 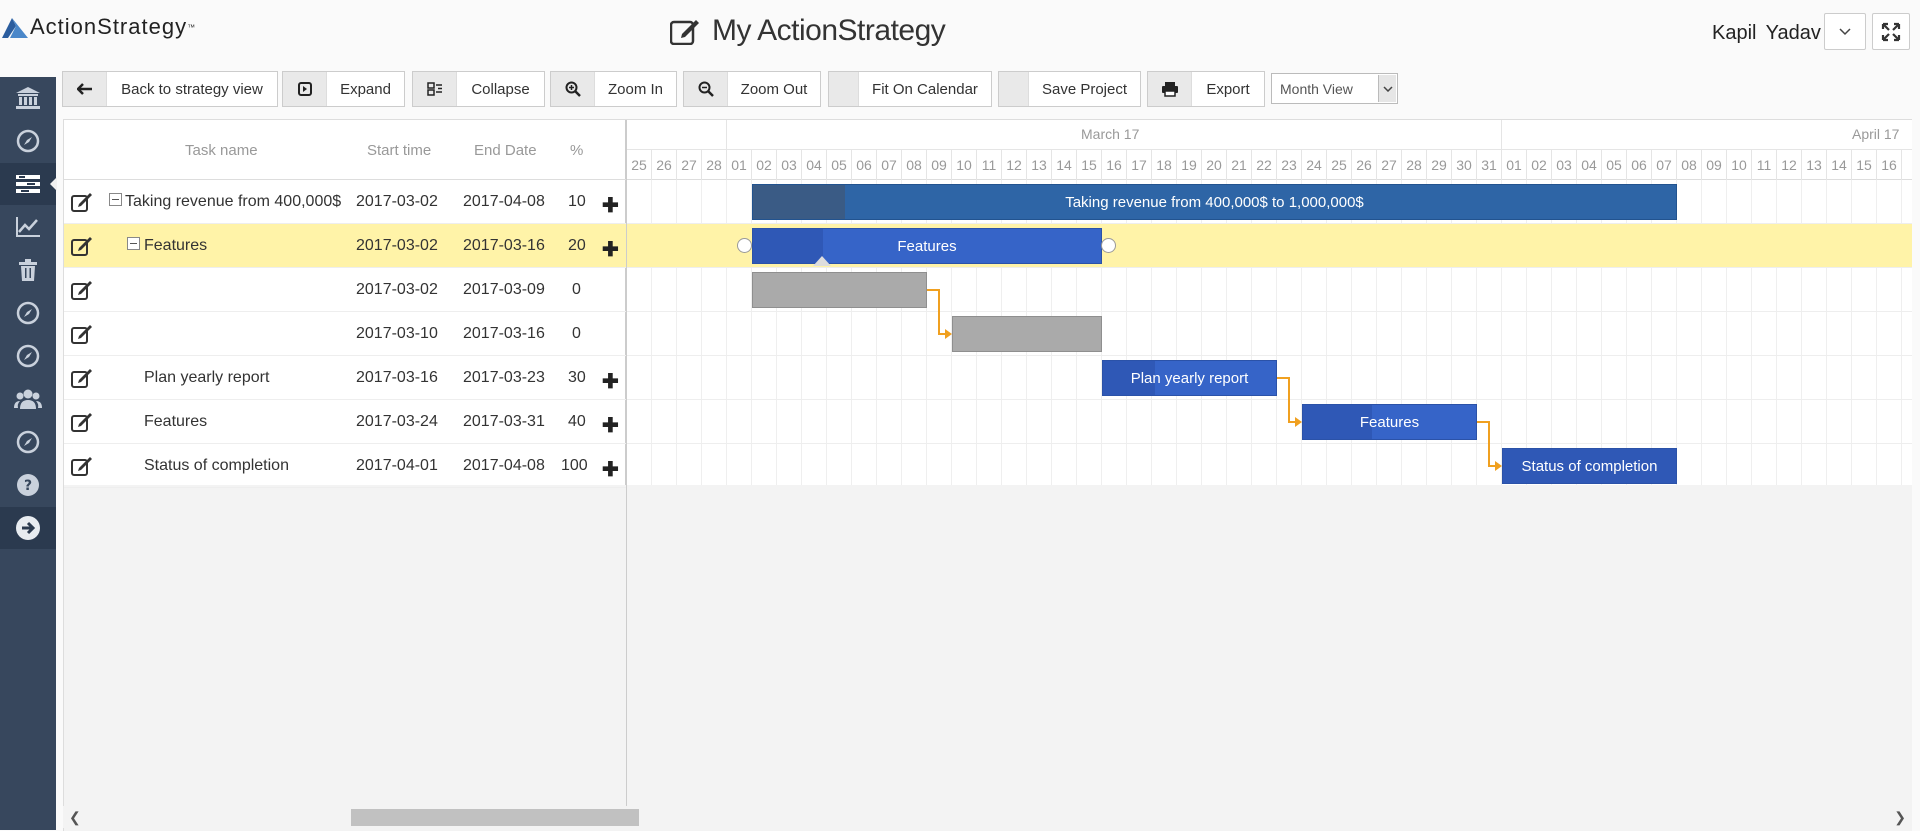 I want to click on column-header-end-date: End Date, so click(x=505, y=150).